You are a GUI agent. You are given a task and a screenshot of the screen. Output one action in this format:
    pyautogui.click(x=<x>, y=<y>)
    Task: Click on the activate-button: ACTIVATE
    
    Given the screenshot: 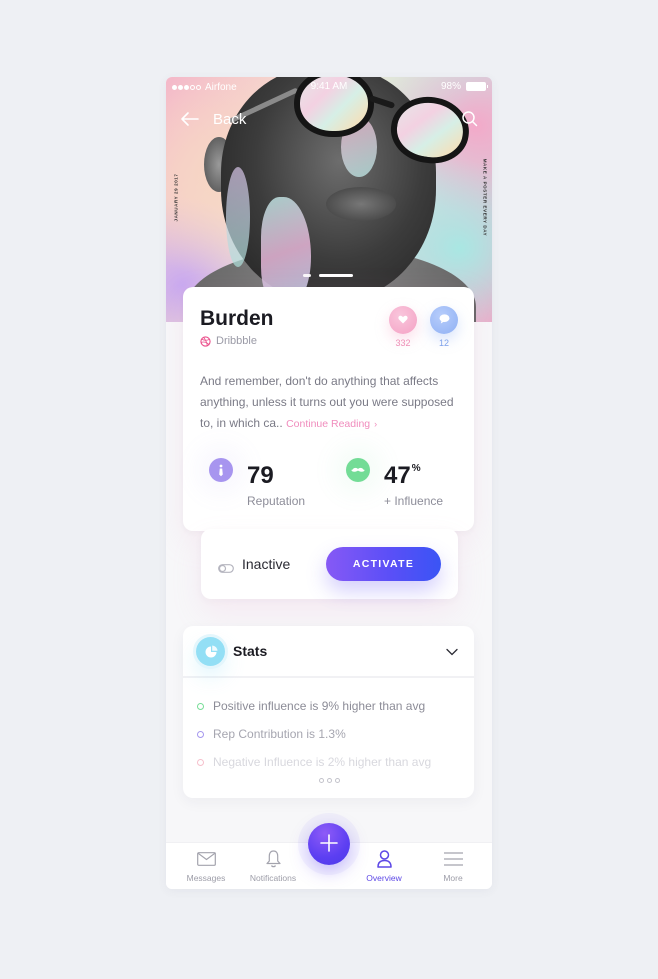 What is the action you would take?
    pyautogui.click(x=383, y=564)
    